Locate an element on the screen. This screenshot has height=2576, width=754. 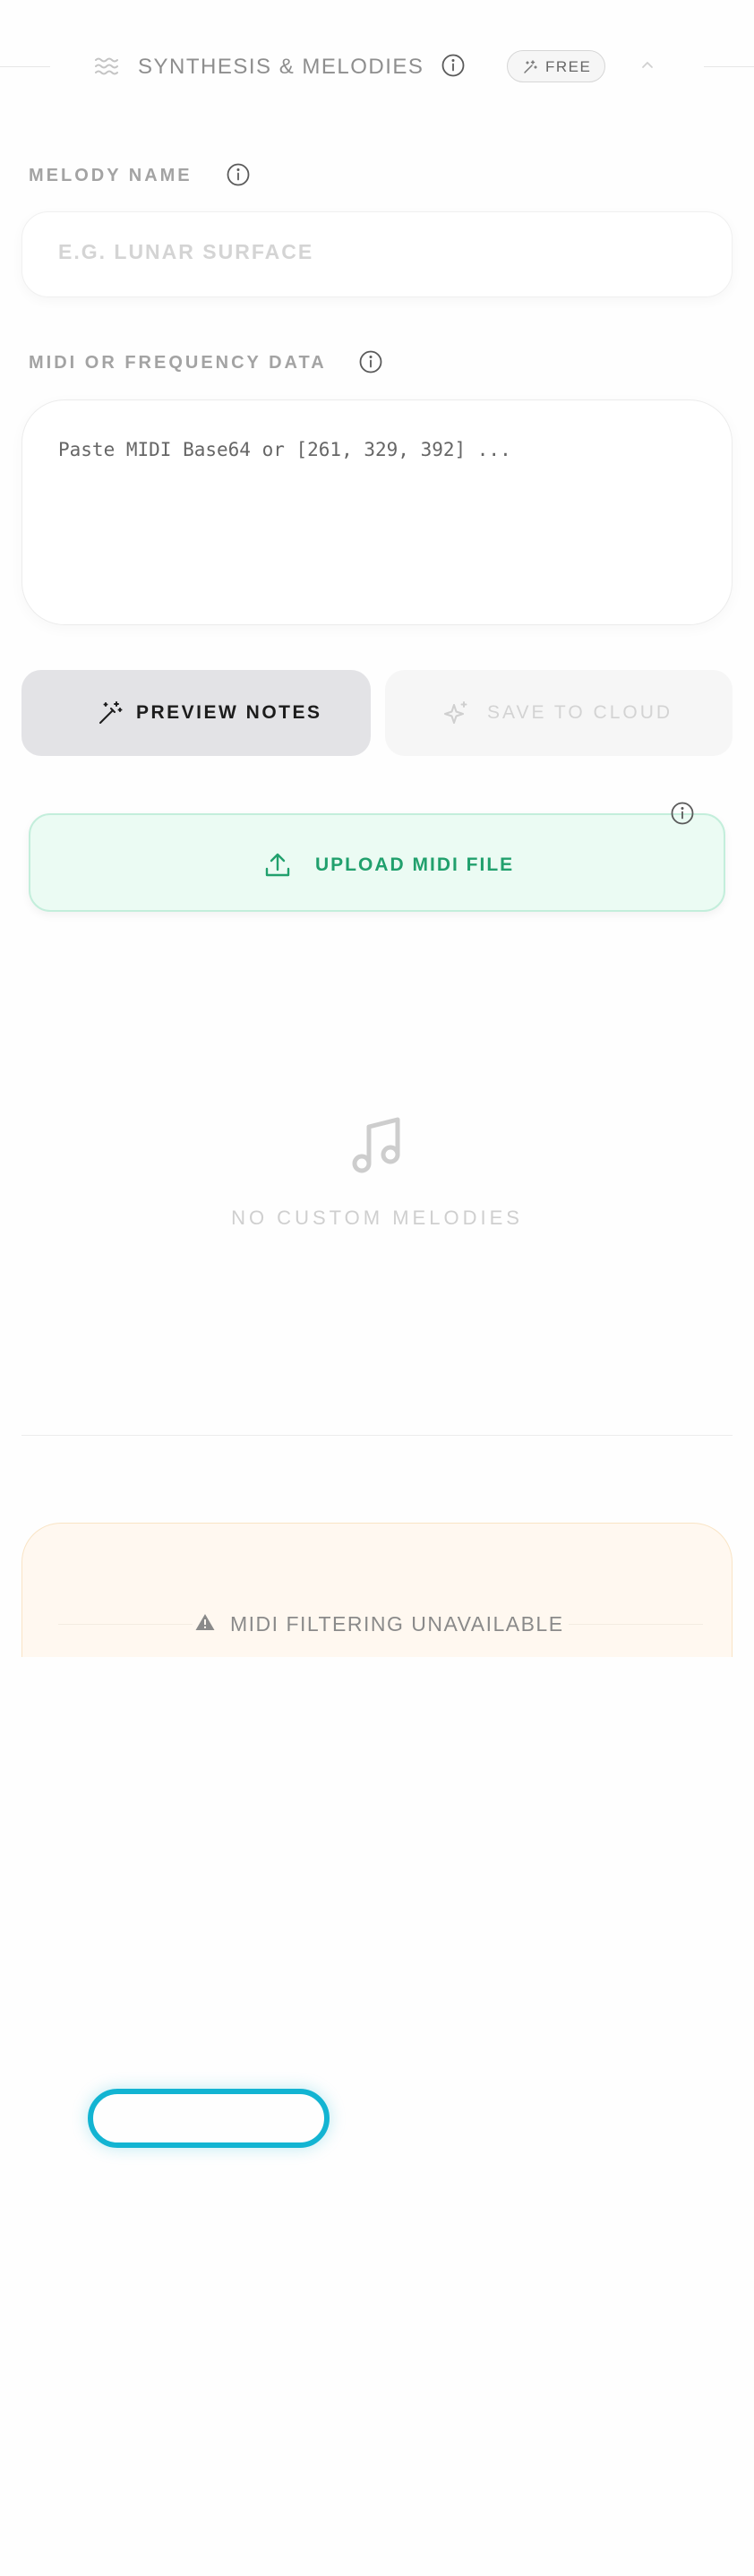
section-header: SYNTHESIS & MELODIES FREE is located at coordinates (377, 66).